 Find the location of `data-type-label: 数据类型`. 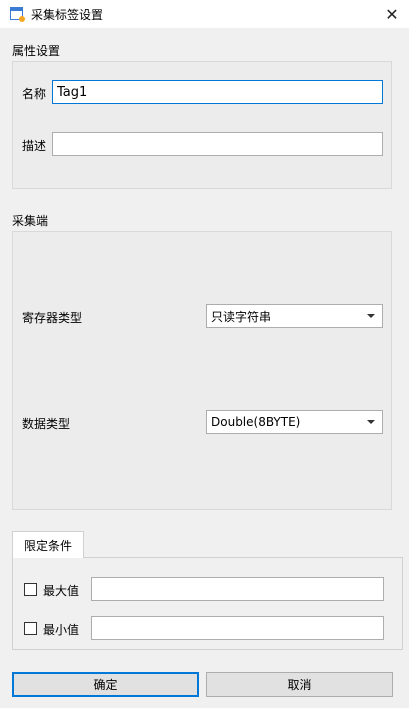

data-type-label: 数据类型 is located at coordinates (46, 424).